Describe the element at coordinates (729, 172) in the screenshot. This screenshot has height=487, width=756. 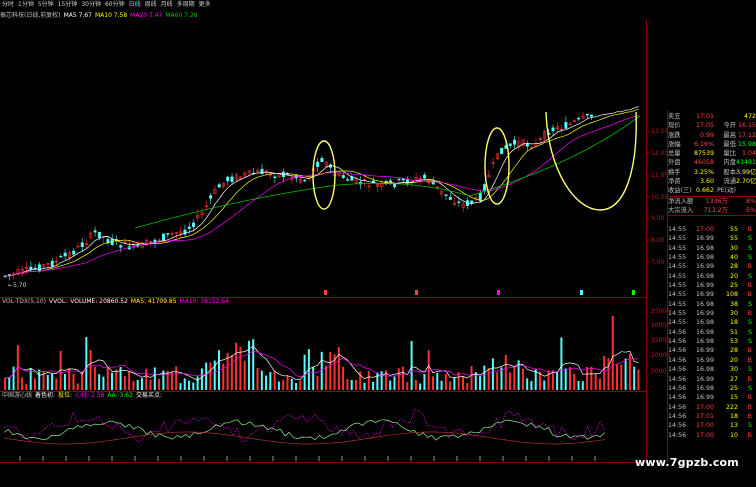
I see `quote-extra-label: 股本` at that location.